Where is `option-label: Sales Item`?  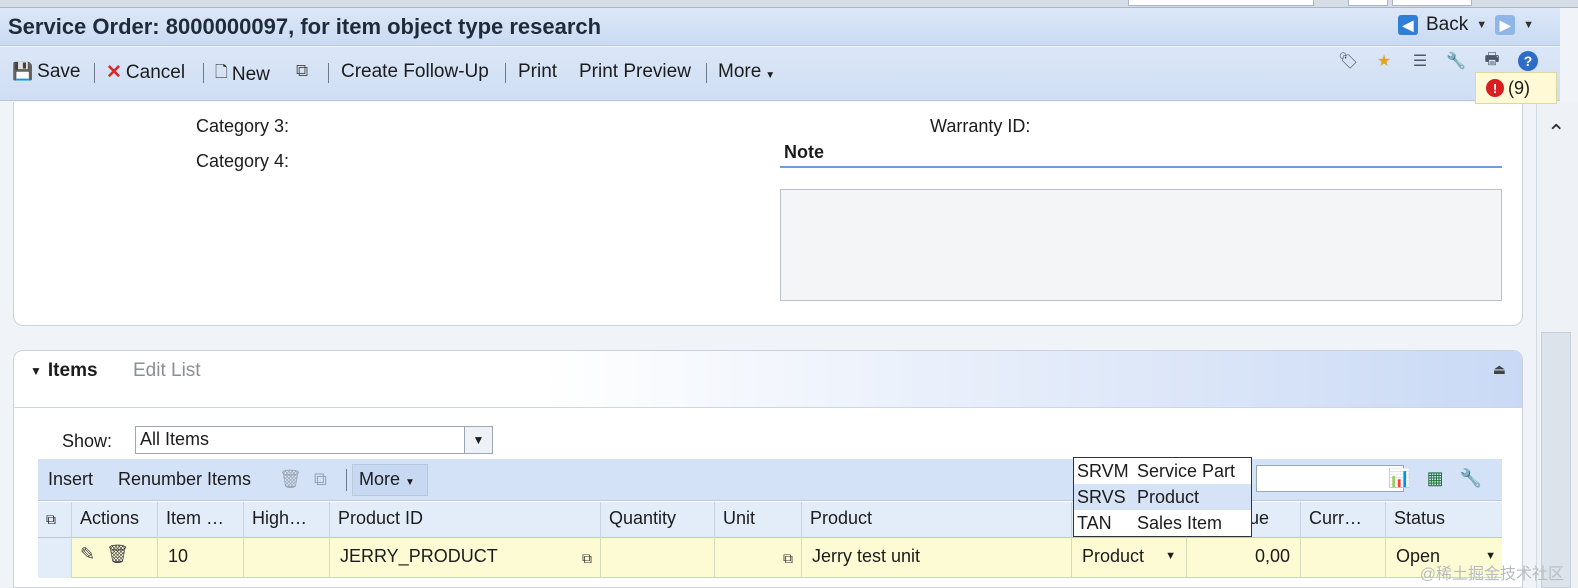
option-label: Sales Item is located at coordinates (1180, 522).